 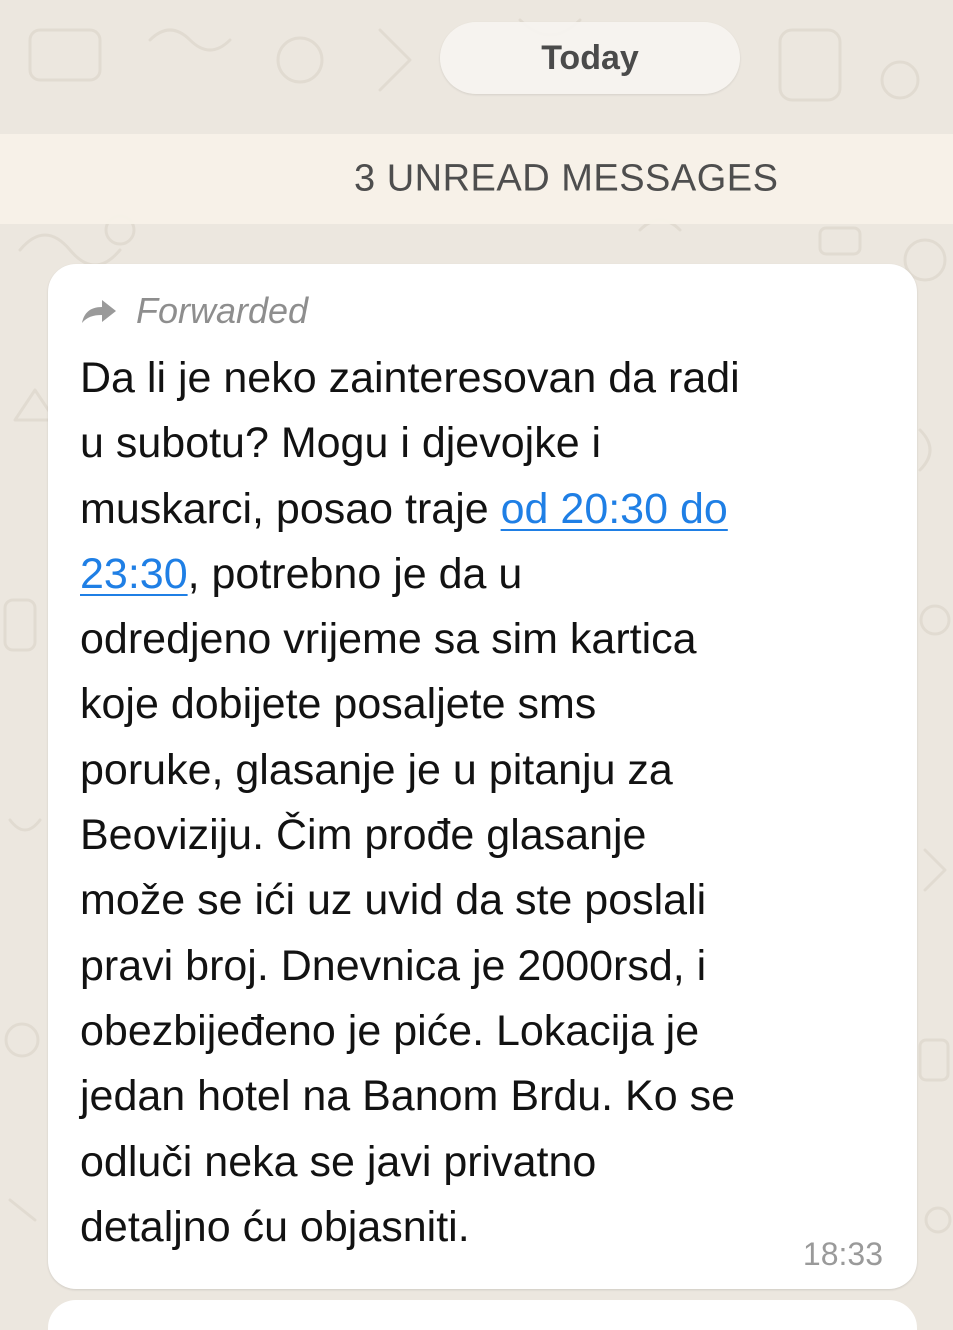 I want to click on forwarded-indicator: Forwarded, so click(x=194, y=311).